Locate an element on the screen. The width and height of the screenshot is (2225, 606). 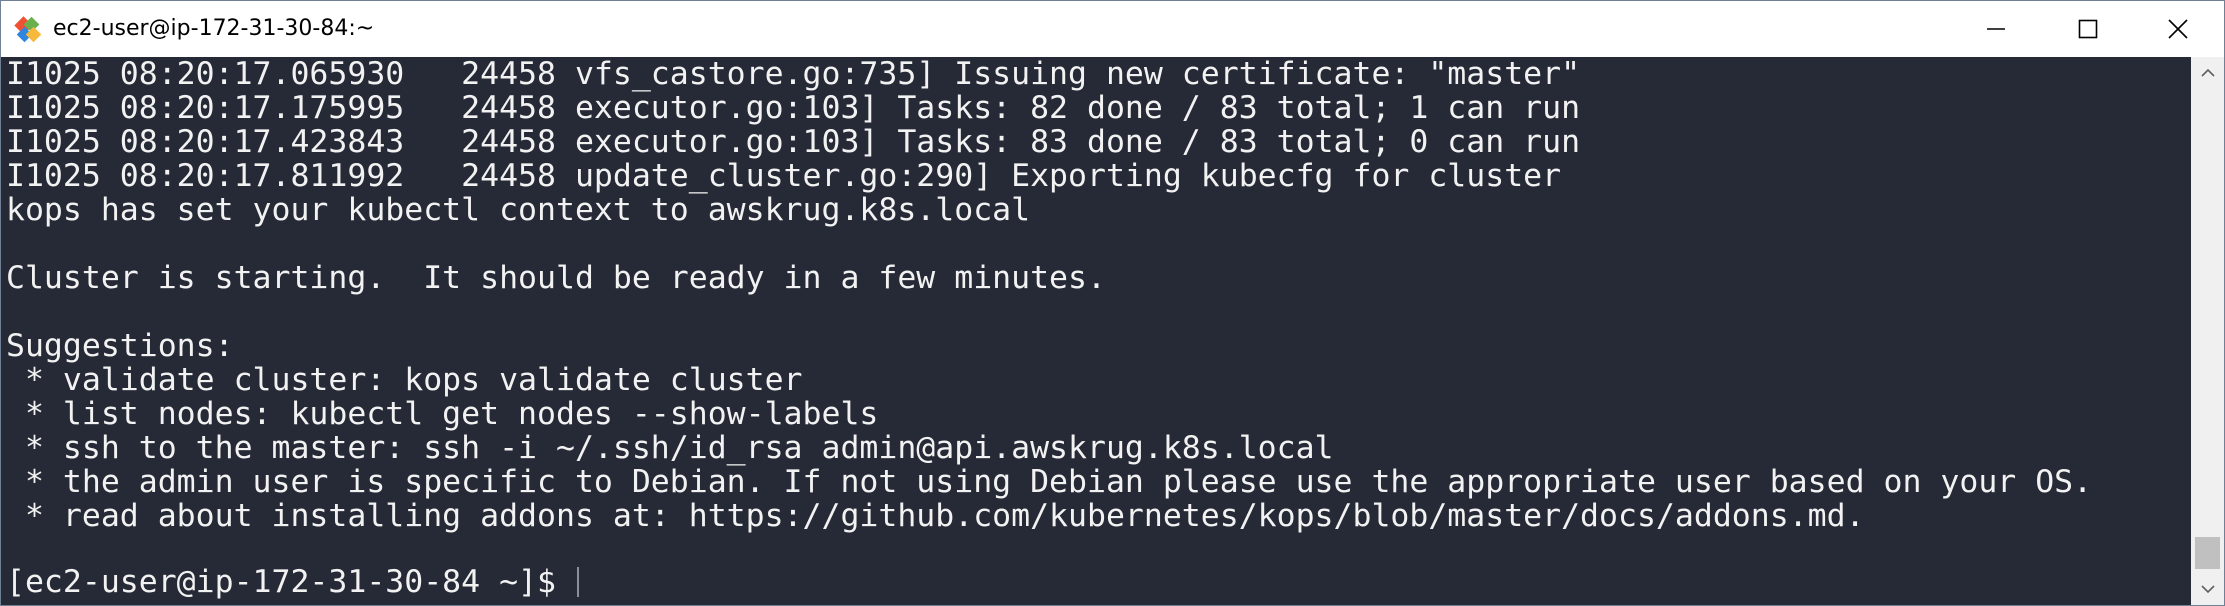
scroll-down-button is located at coordinates (2207, 589).